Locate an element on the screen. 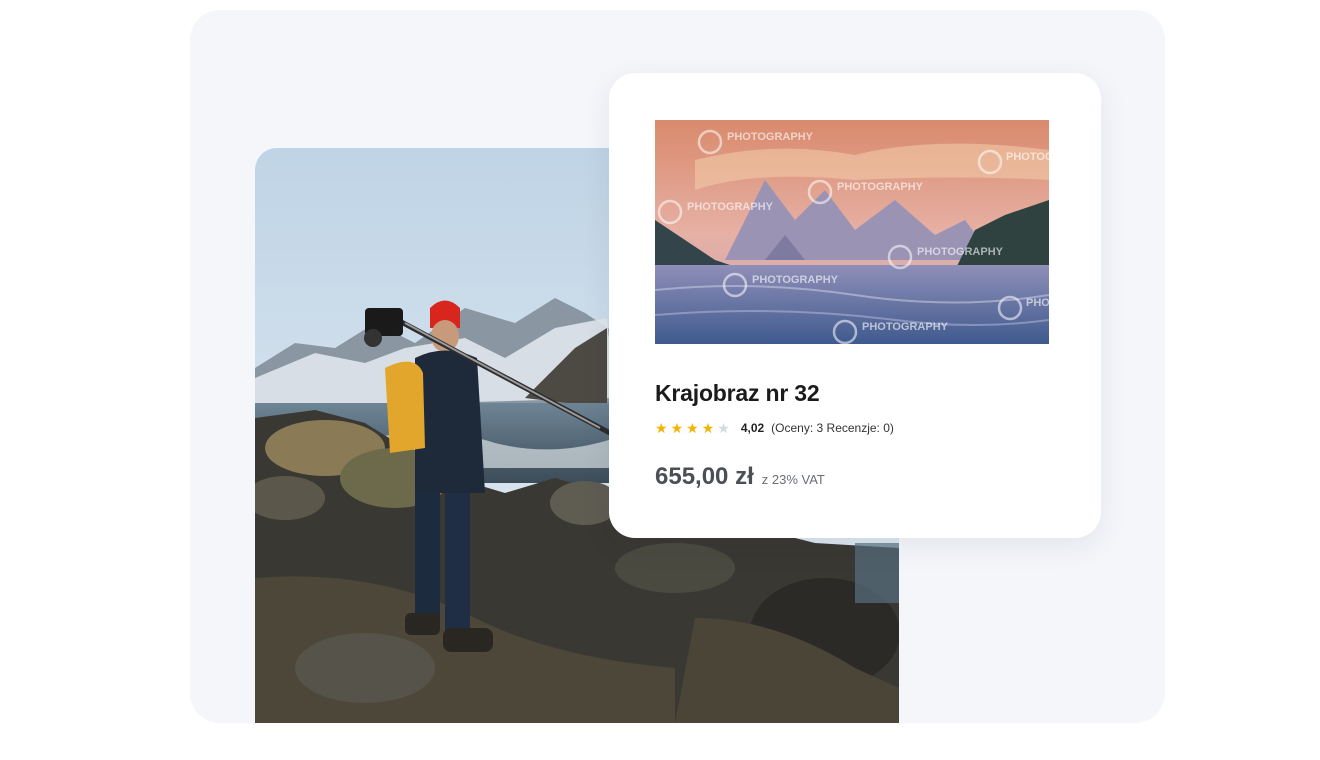 The height and width of the screenshot is (760, 1320). vat-note: z 23% VAT is located at coordinates (793, 479).